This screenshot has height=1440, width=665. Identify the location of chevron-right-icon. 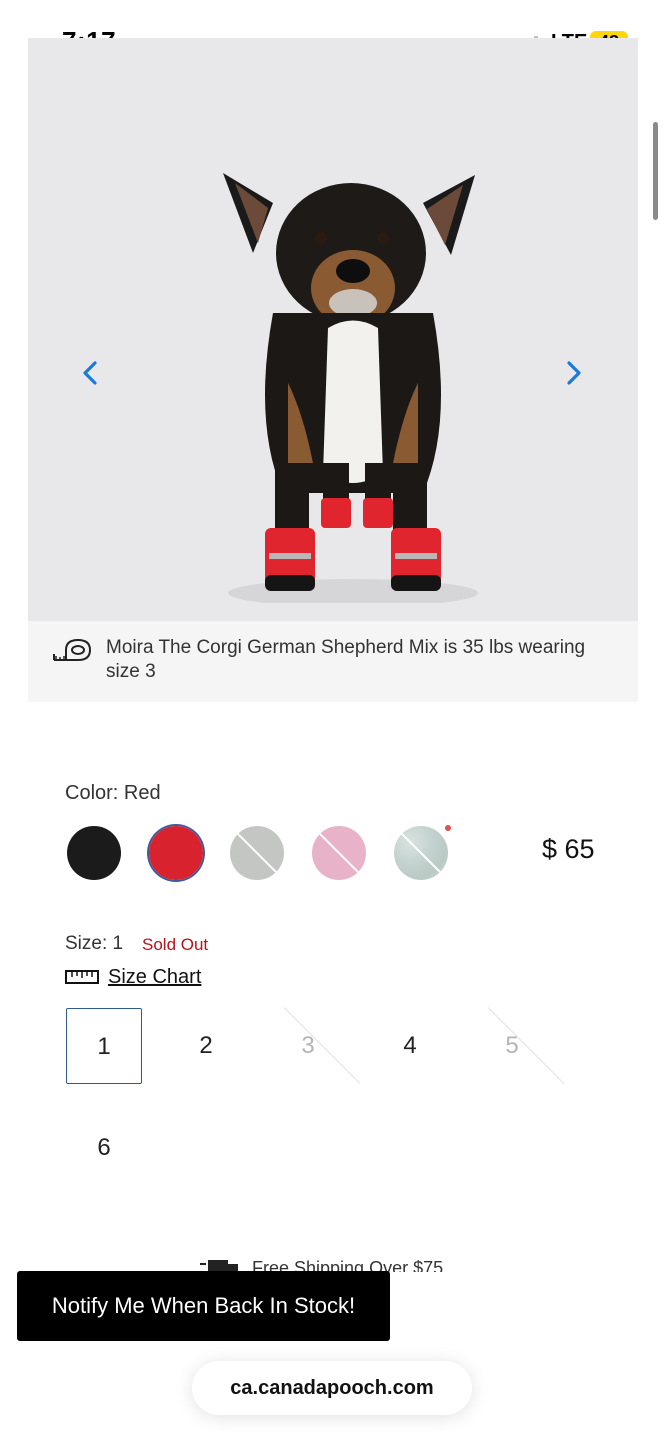
(573, 373).